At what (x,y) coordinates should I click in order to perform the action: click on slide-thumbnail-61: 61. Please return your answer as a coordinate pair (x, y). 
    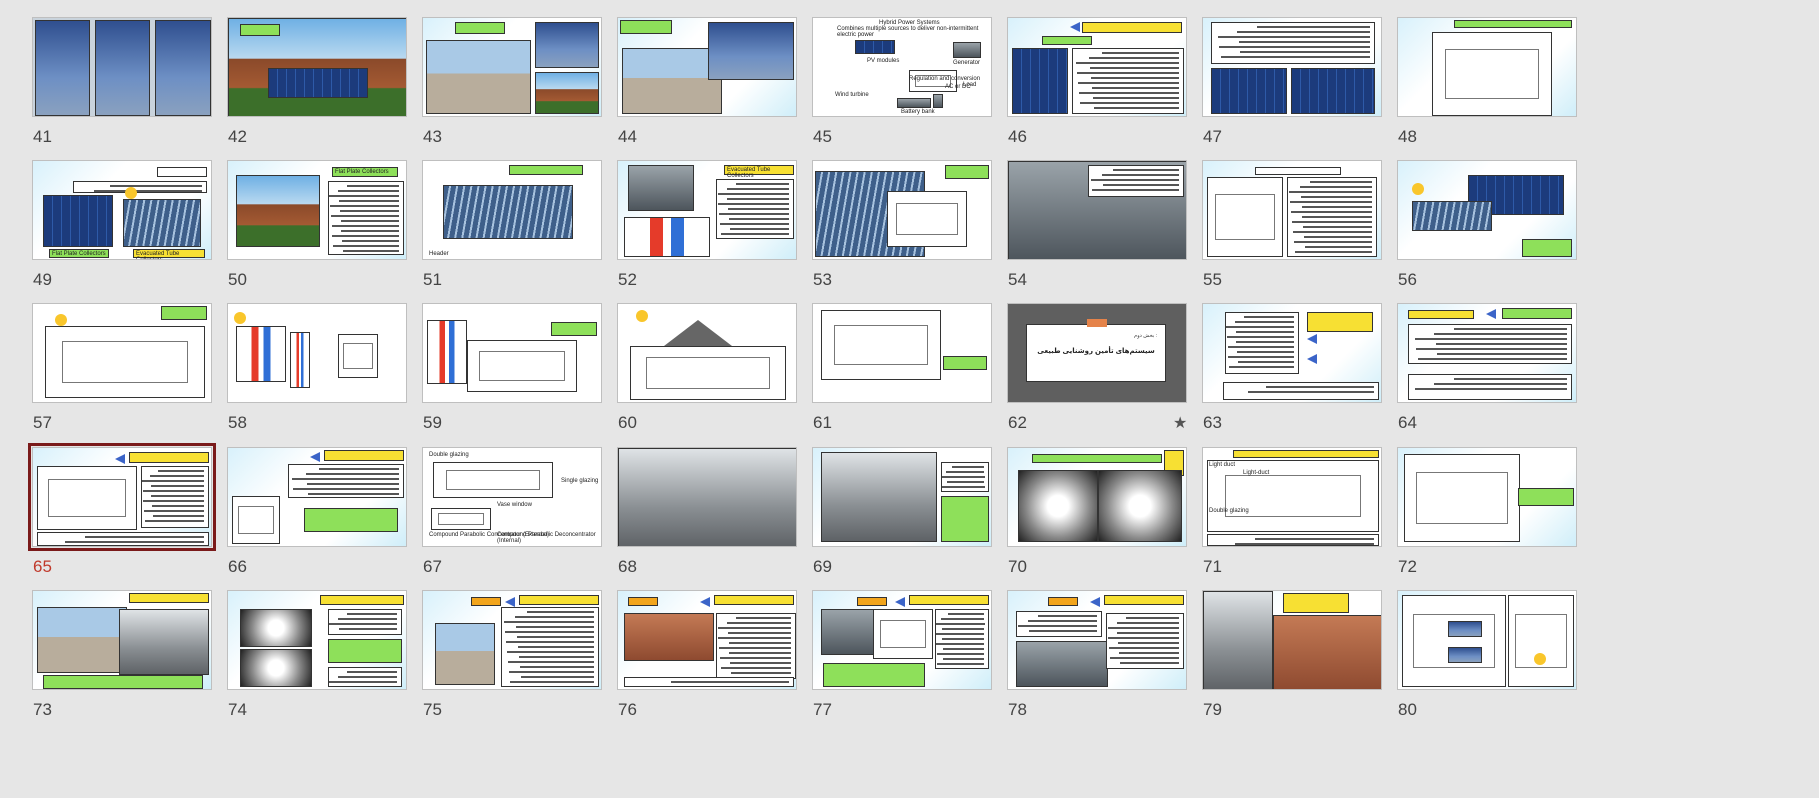
    Looking at the image, I should click on (904, 368).